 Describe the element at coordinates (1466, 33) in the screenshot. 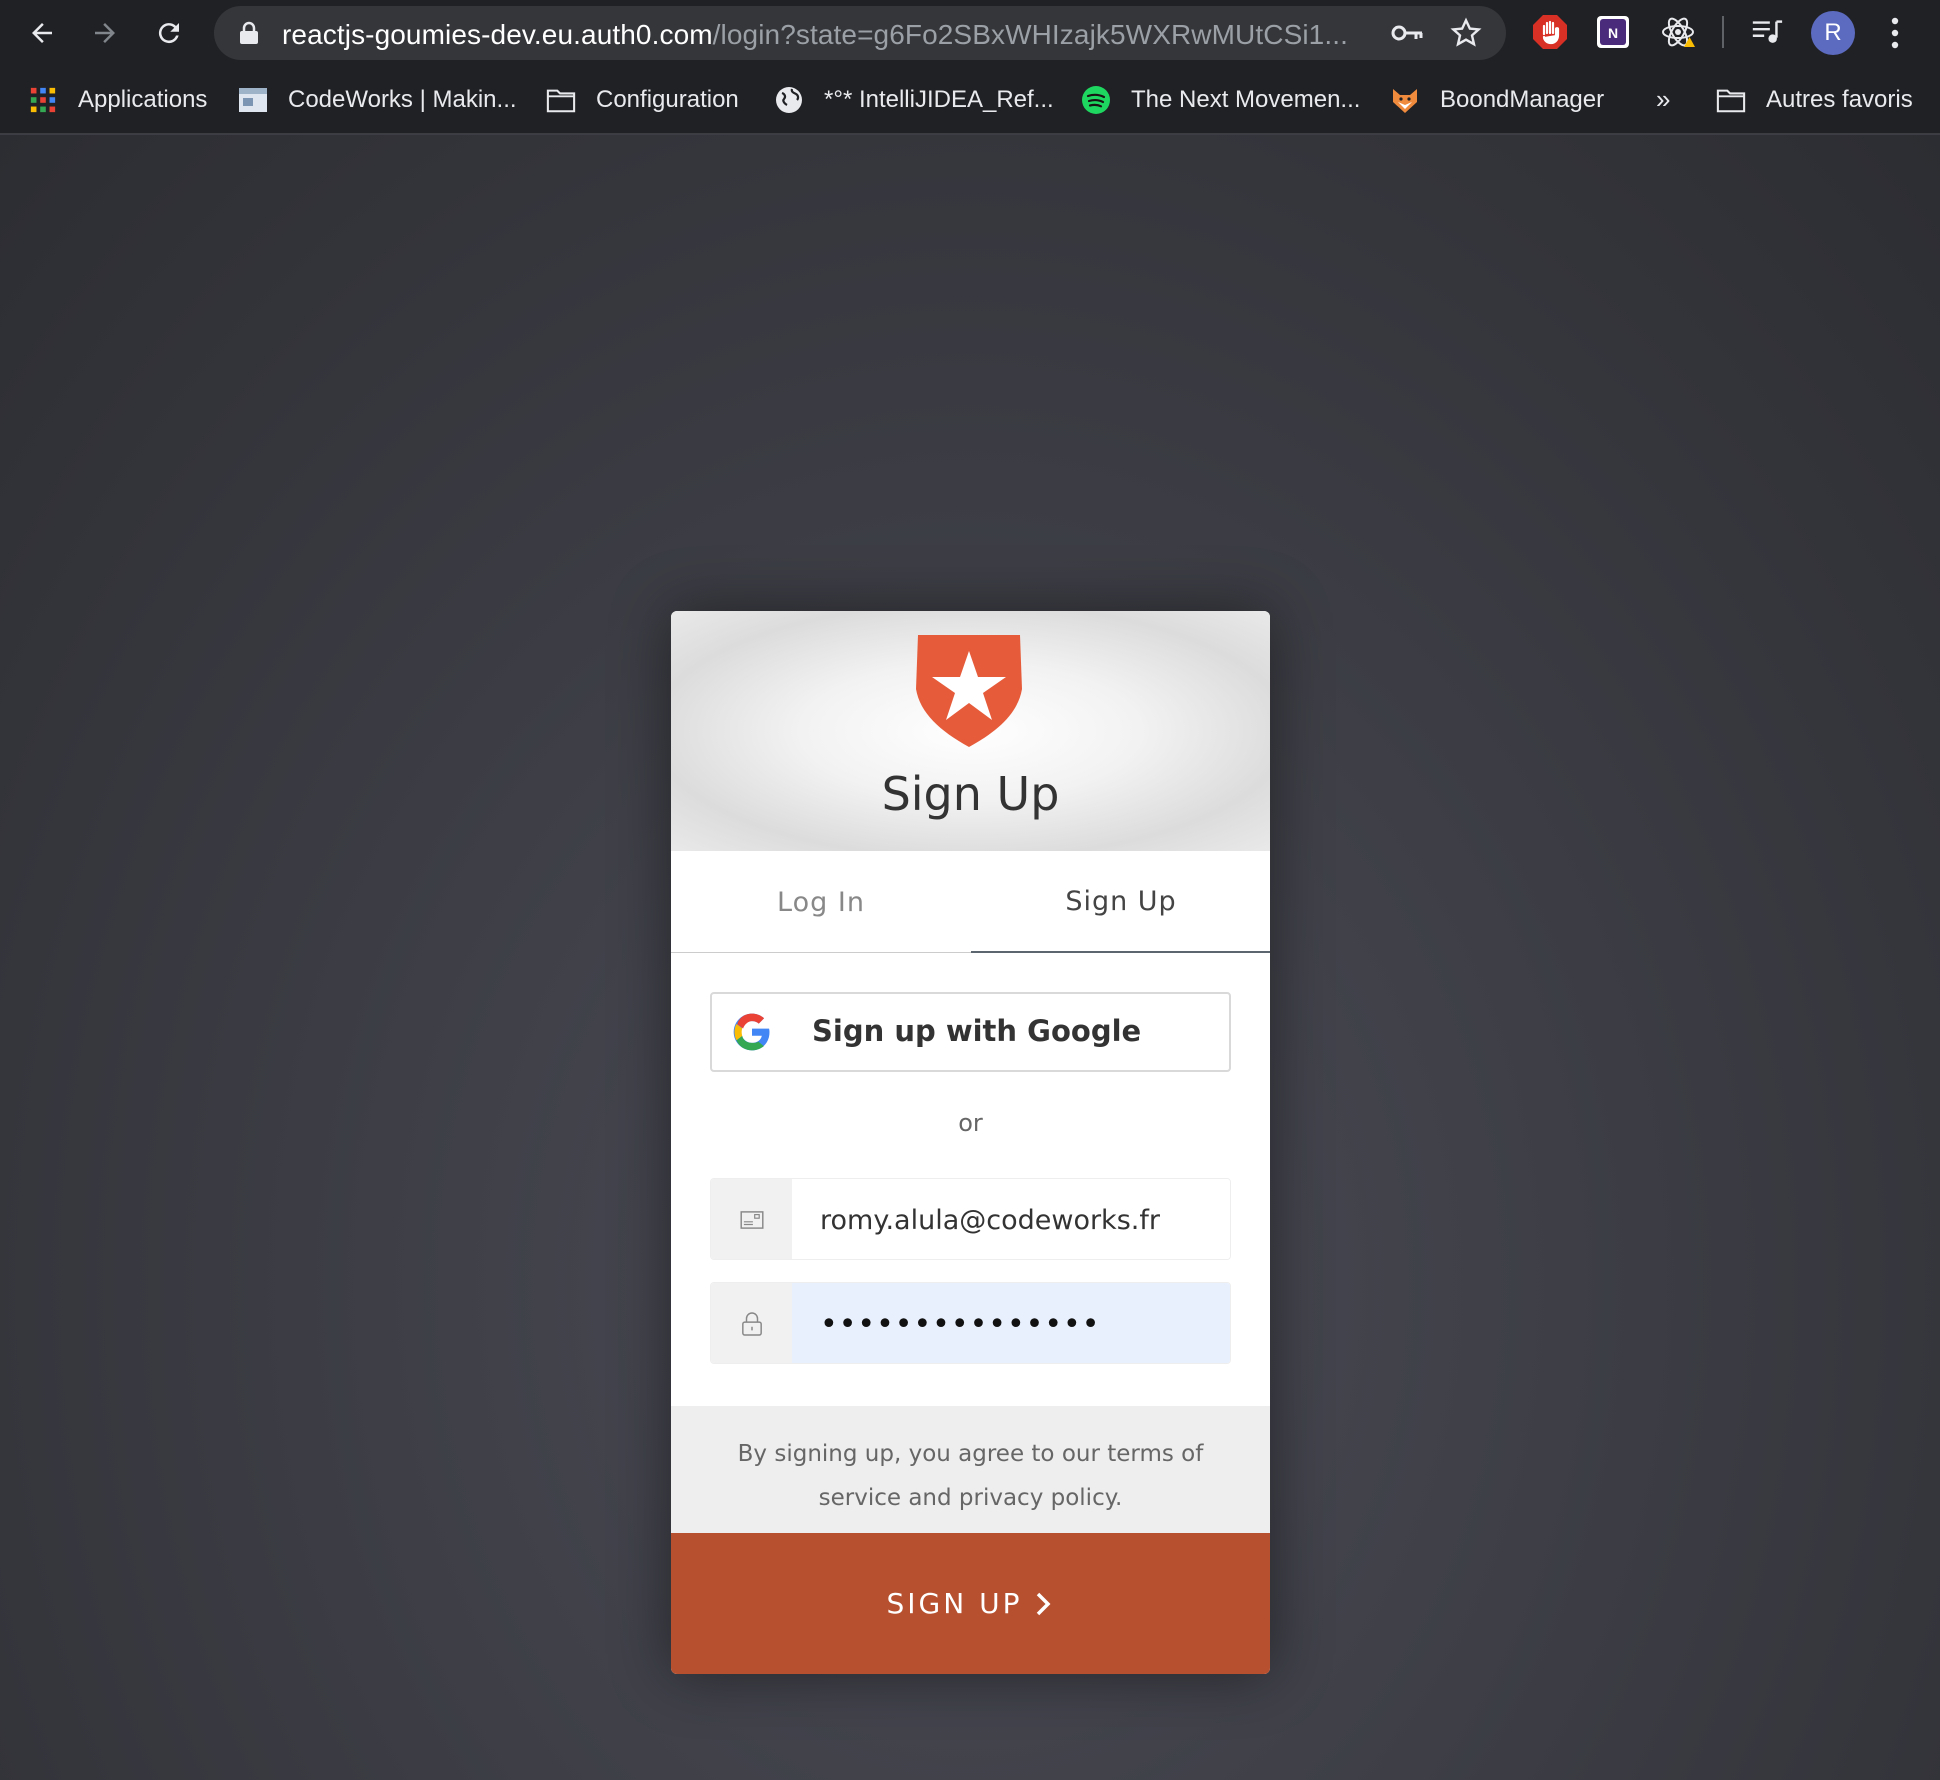

I see `star-icon` at that location.